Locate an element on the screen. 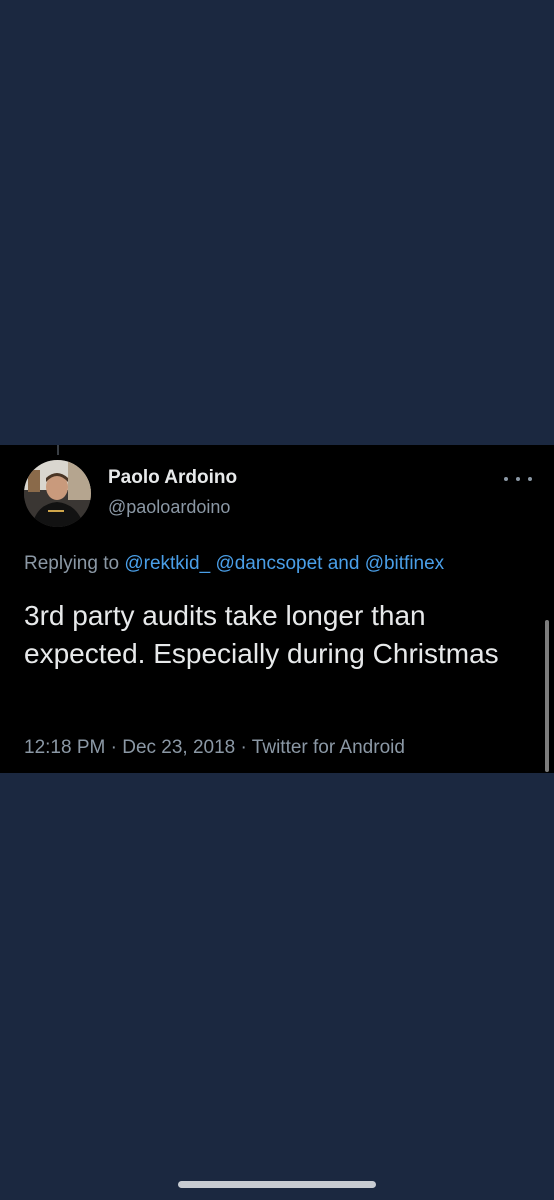  avatar-image is located at coordinates (57, 493).